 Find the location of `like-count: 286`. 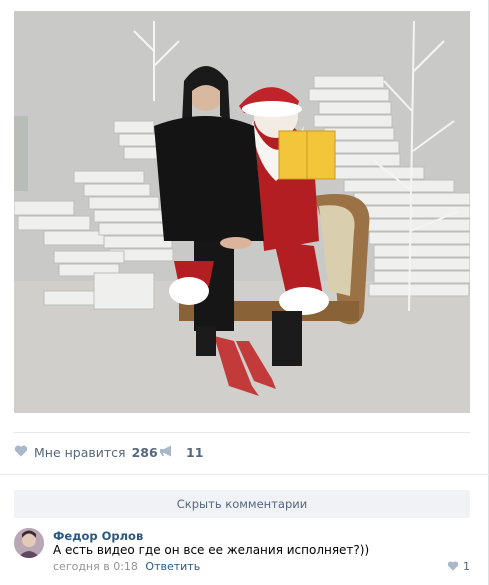

like-count: 286 is located at coordinates (144, 452).